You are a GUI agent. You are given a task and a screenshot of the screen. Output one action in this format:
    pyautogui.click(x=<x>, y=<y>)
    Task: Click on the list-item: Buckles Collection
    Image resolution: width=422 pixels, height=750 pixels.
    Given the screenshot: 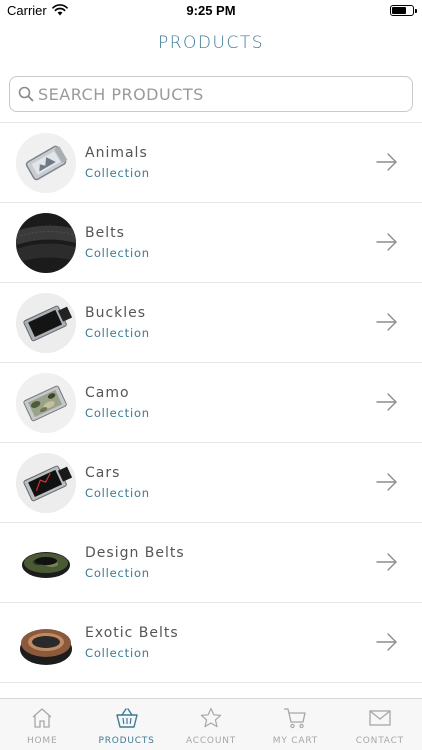 What is the action you would take?
    pyautogui.click(x=211, y=323)
    